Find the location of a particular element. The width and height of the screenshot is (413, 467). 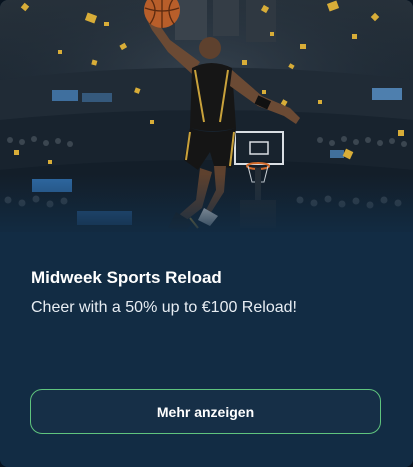

show-more-button-label: Mehr anzeigen is located at coordinates (205, 411).